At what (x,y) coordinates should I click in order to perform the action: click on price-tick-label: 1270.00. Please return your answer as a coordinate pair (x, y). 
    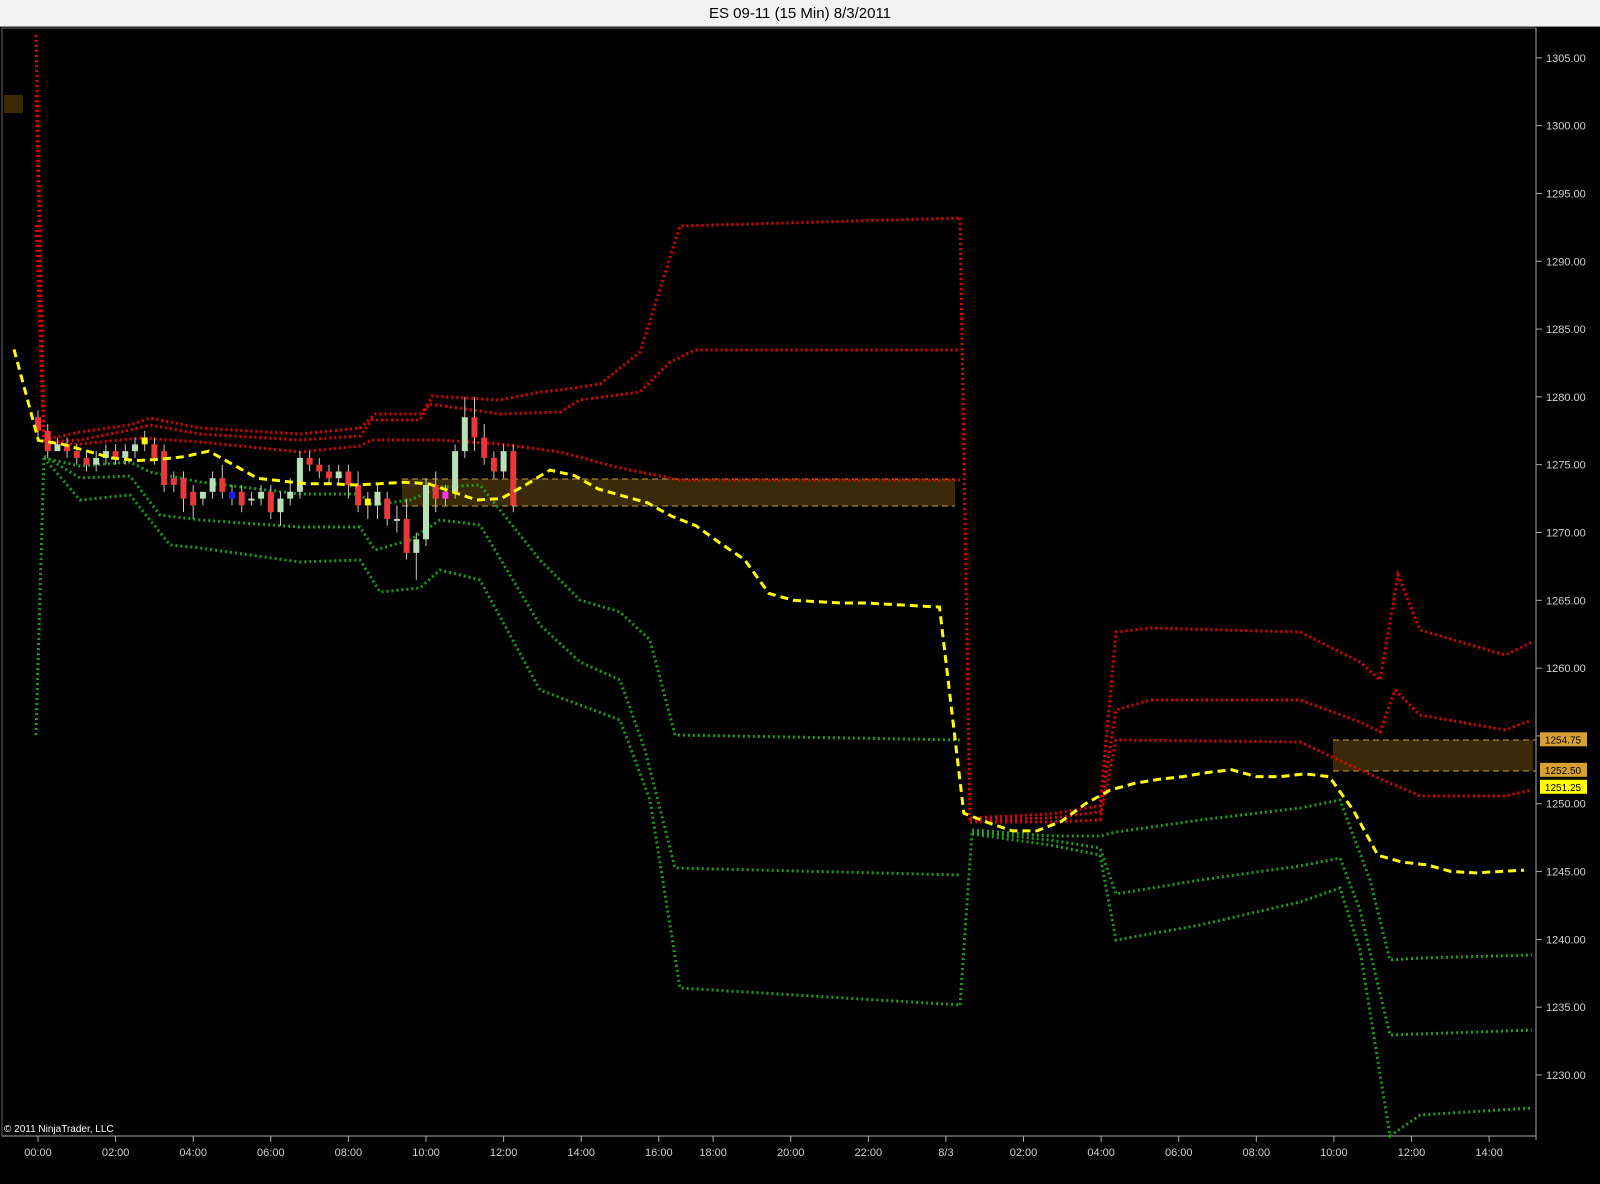
    Looking at the image, I should click on (1566, 533).